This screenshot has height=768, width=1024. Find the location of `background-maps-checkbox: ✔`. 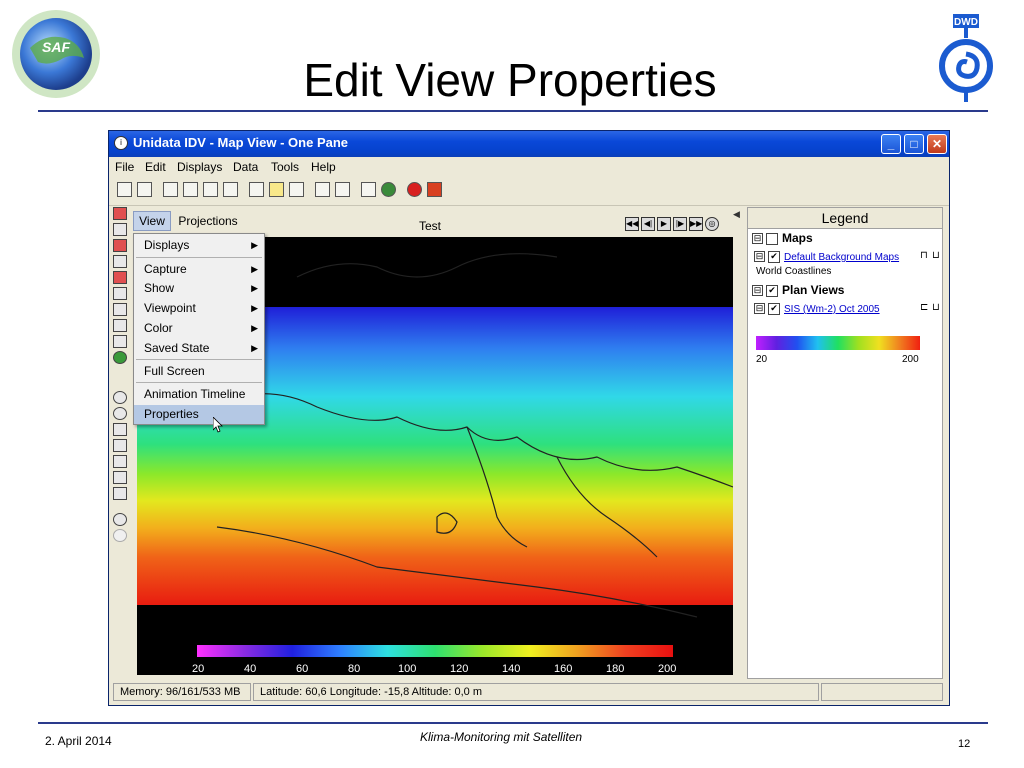

background-maps-checkbox: ✔ is located at coordinates (774, 256).